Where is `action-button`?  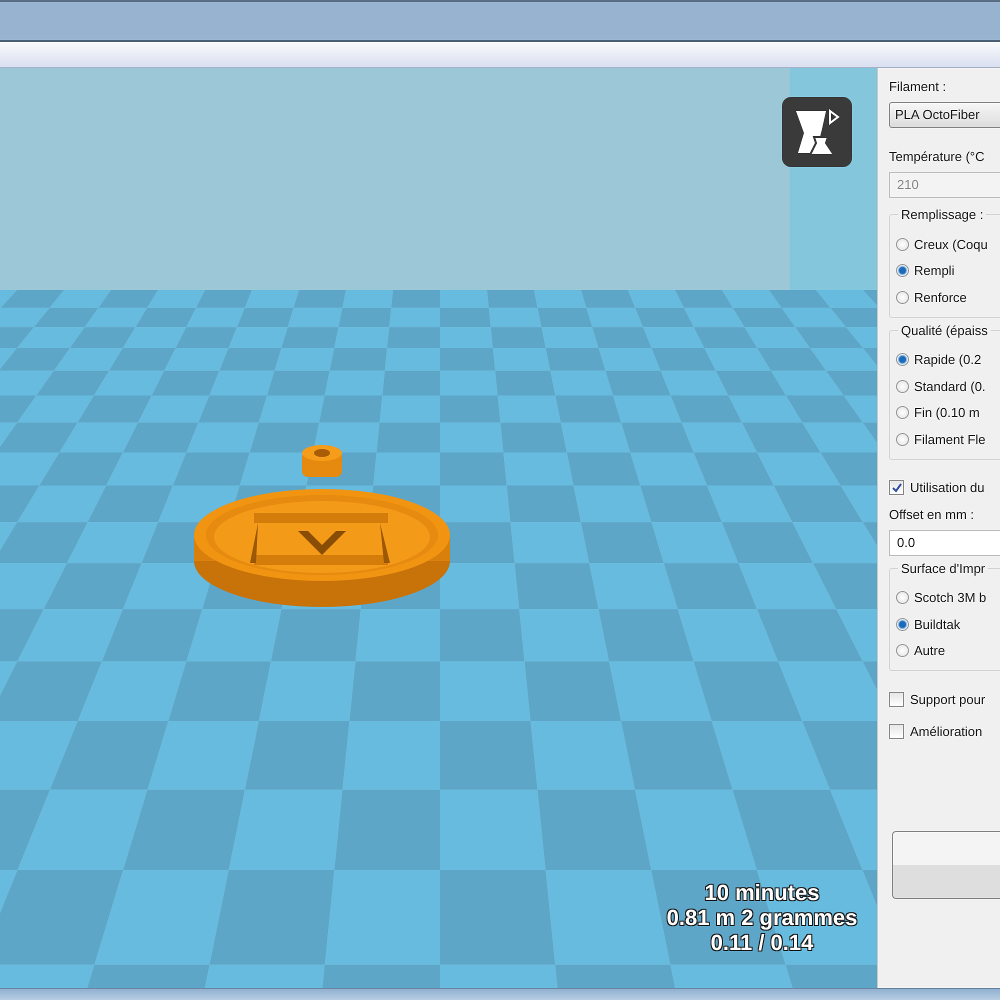
action-button is located at coordinates (946, 865).